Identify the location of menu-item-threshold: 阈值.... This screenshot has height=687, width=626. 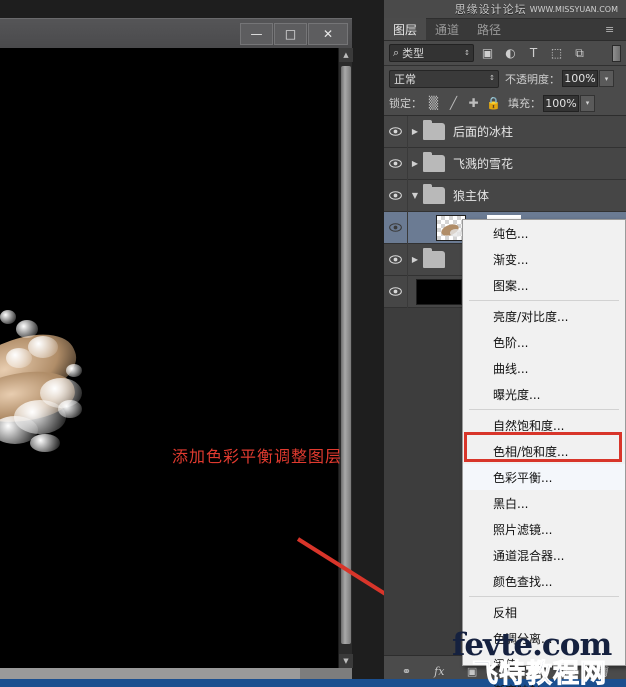
(544, 664).